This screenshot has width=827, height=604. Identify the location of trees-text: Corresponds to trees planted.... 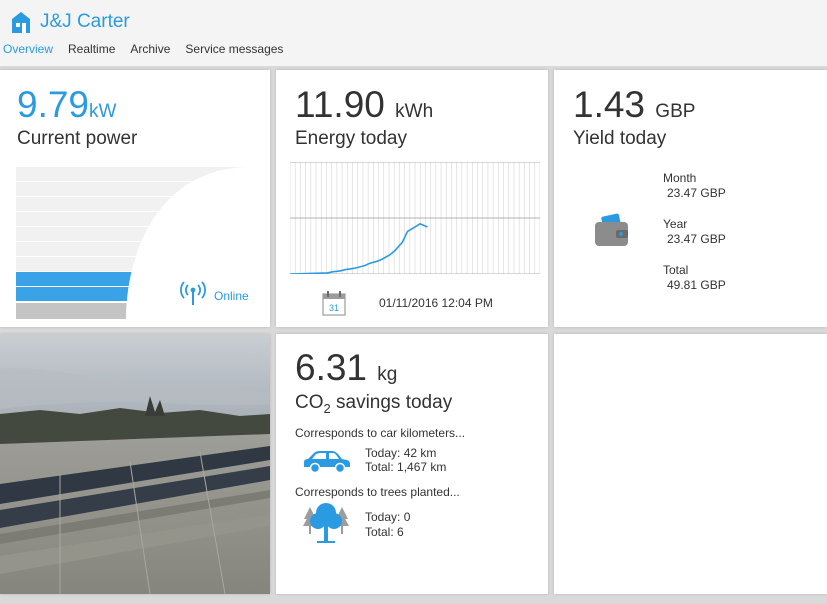
(377, 492).